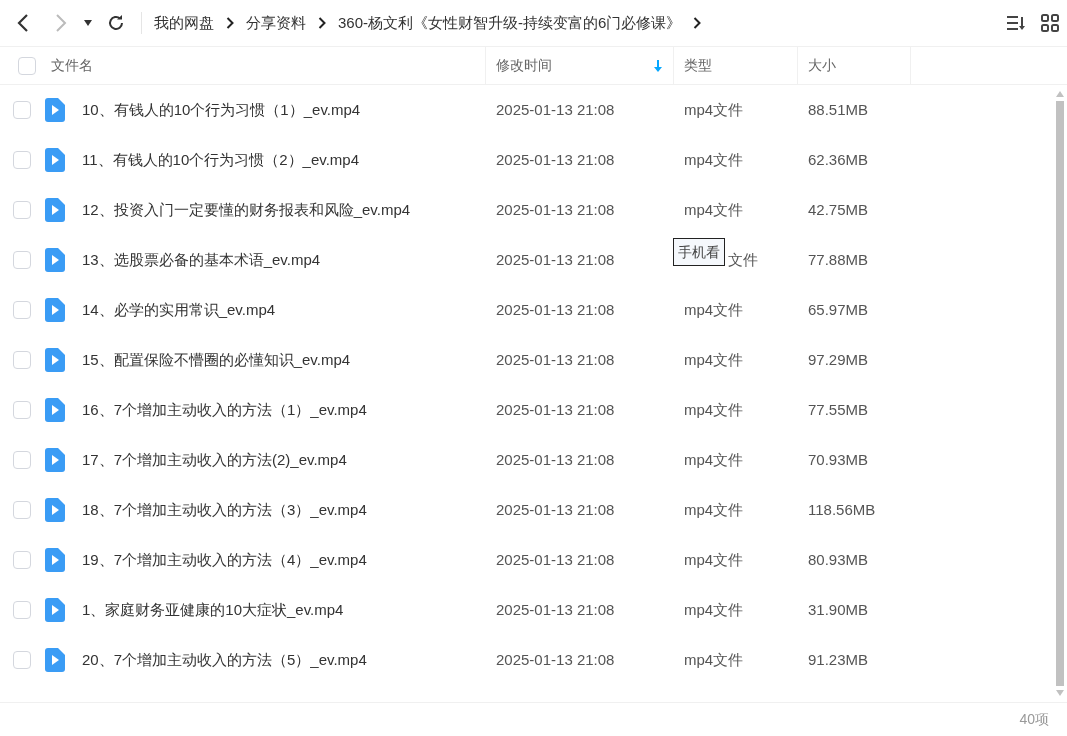 Image resolution: width=1067 pixels, height=736 pixels. I want to click on grid-view-icon, so click(1050, 23).